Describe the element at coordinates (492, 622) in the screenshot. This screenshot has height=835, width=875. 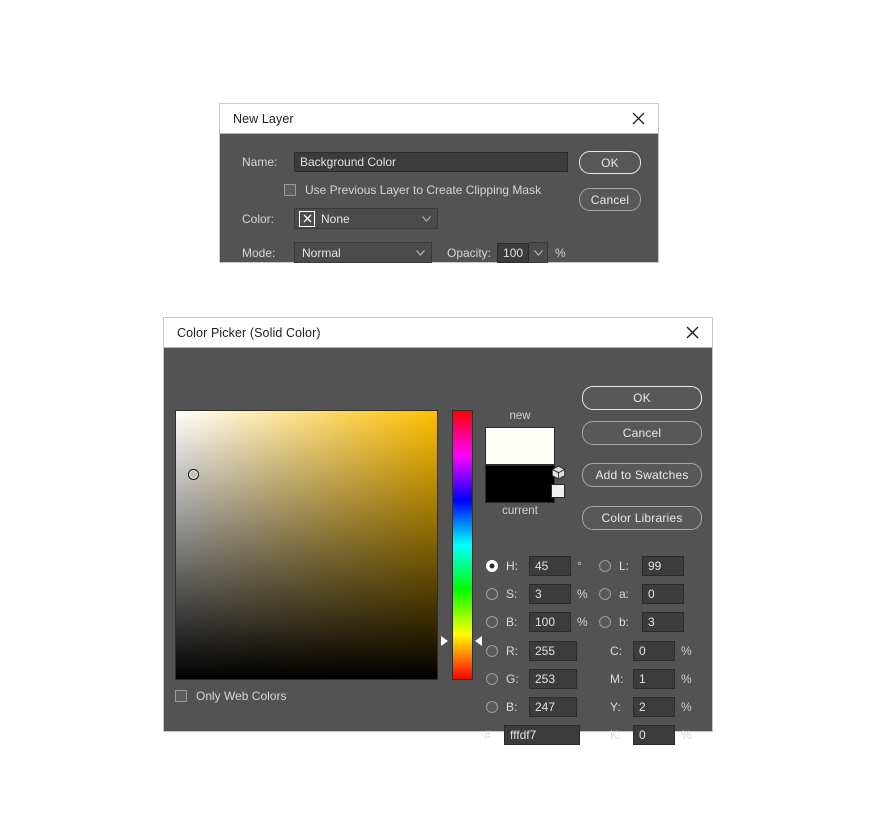
I see `brightness-radio` at that location.